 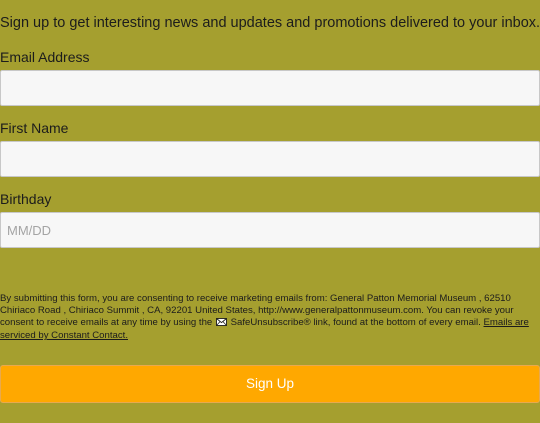 I want to click on email-label: Email Address, so click(x=45, y=57).